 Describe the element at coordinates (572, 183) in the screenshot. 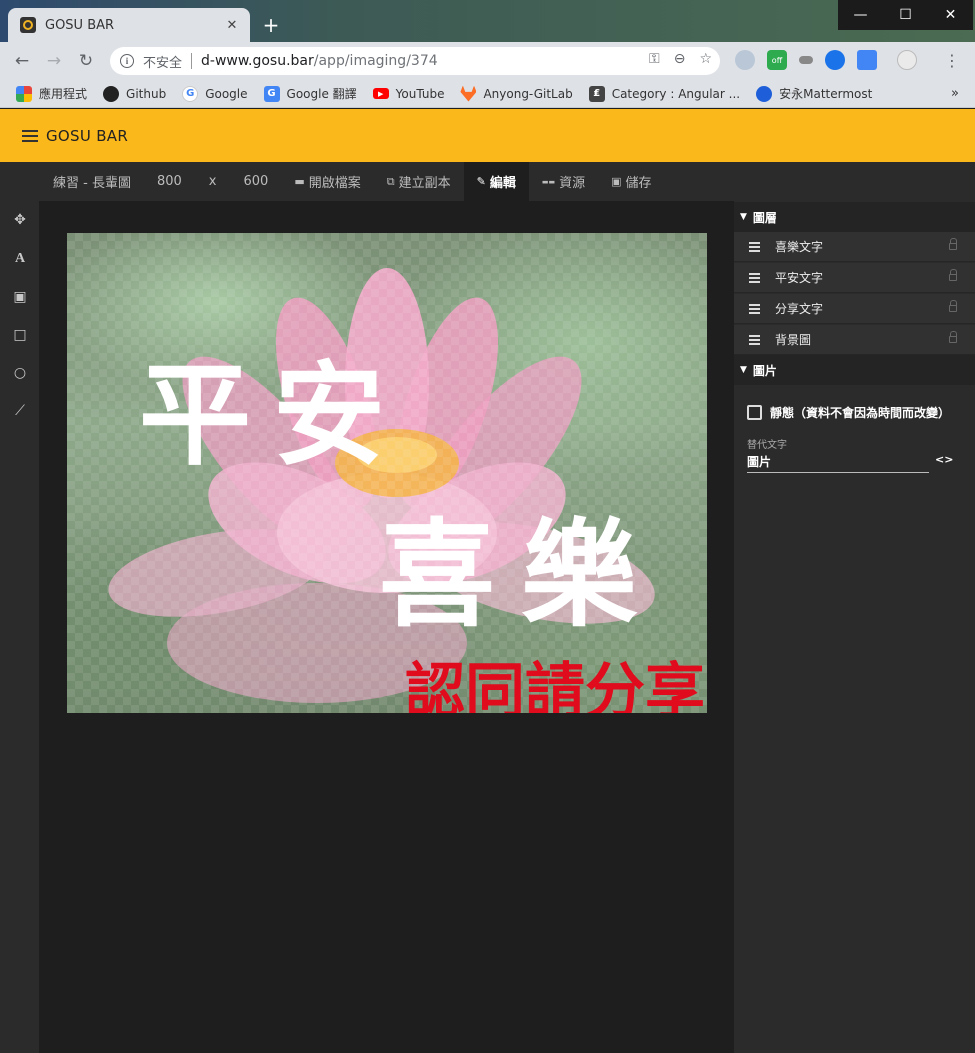

I see `resources-label: 資源` at that location.